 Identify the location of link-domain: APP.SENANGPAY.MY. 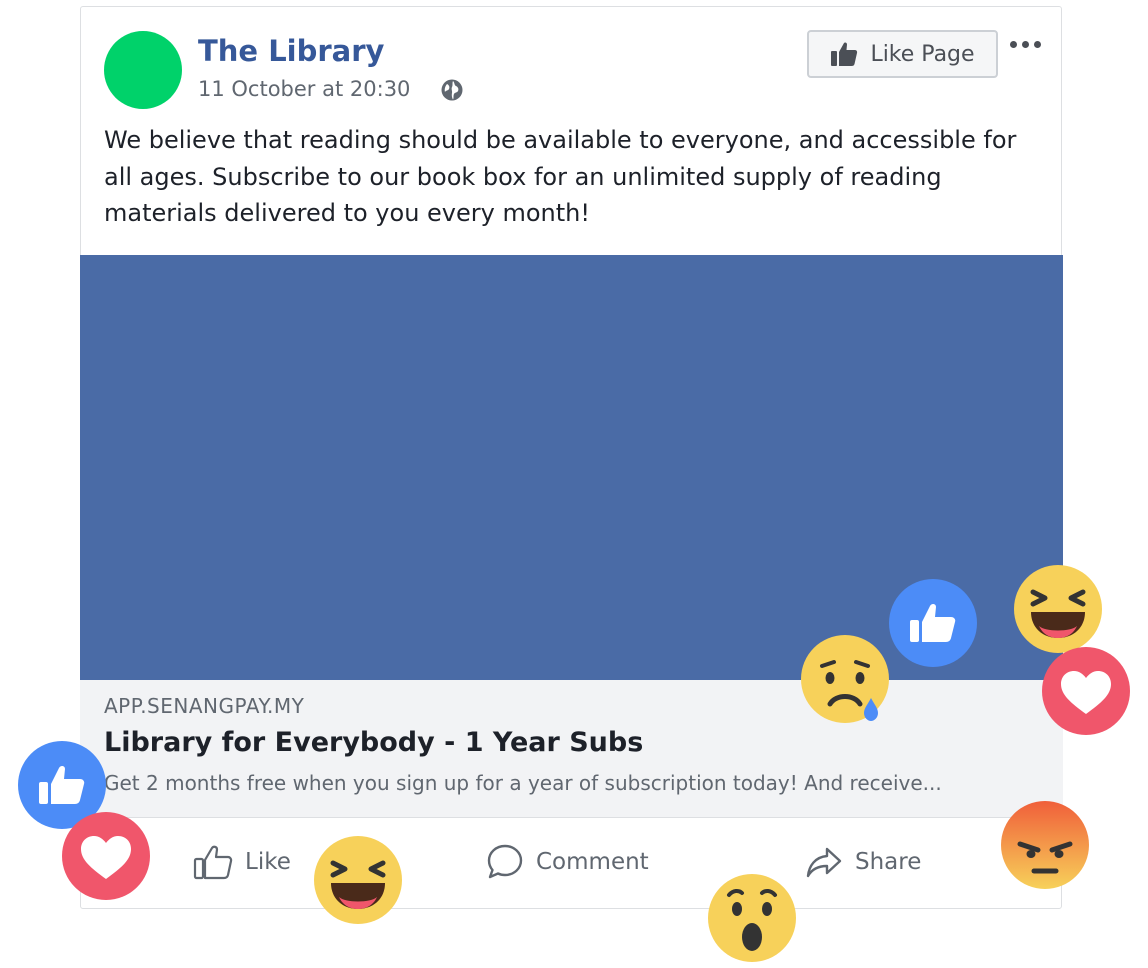
(204, 706).